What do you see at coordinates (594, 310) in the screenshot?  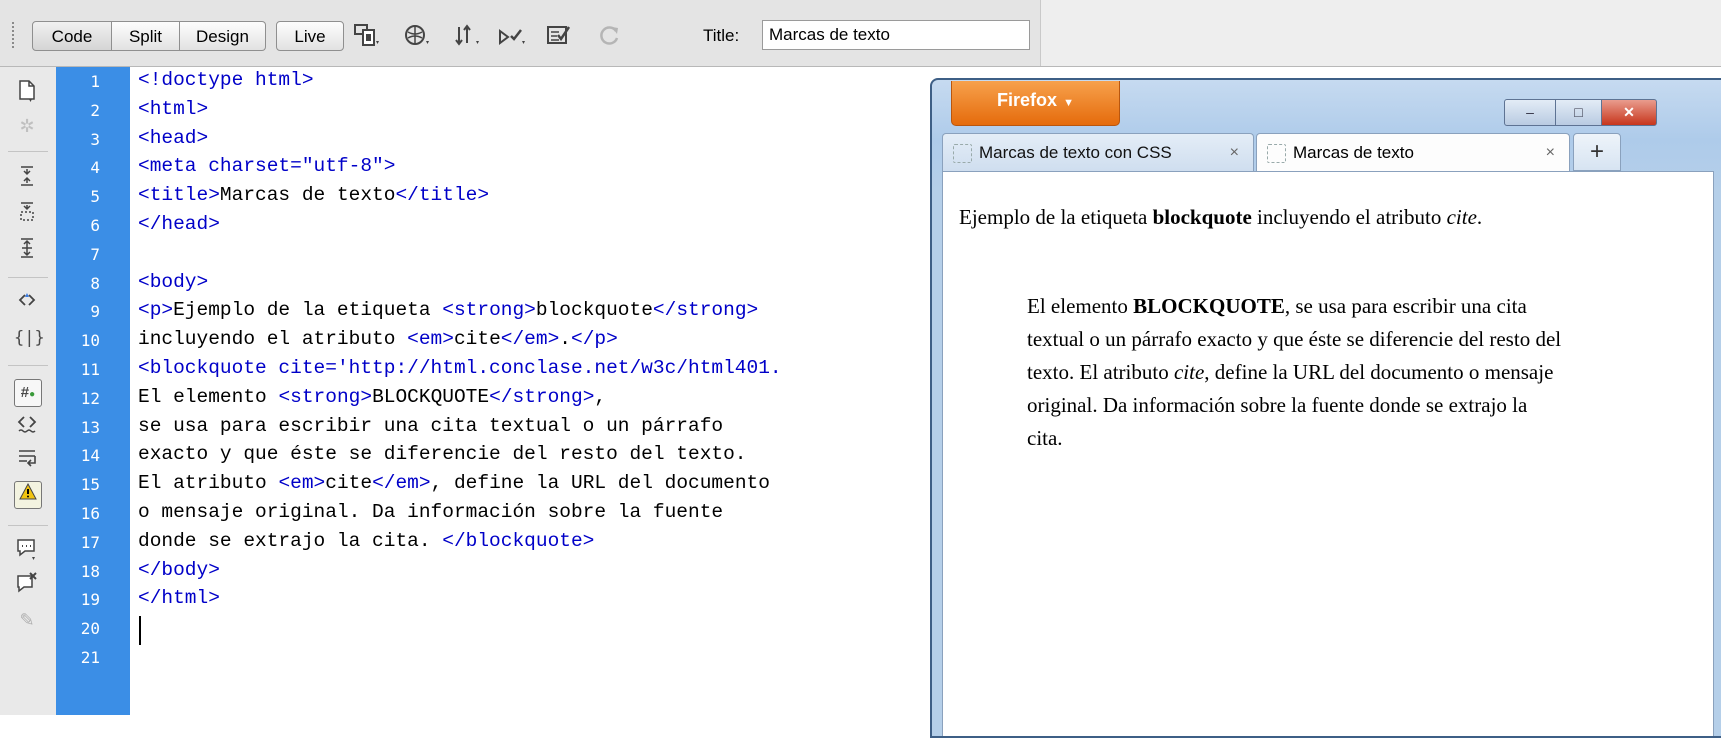 I see `code-text: blockquote` at bounding box center [594, 310].